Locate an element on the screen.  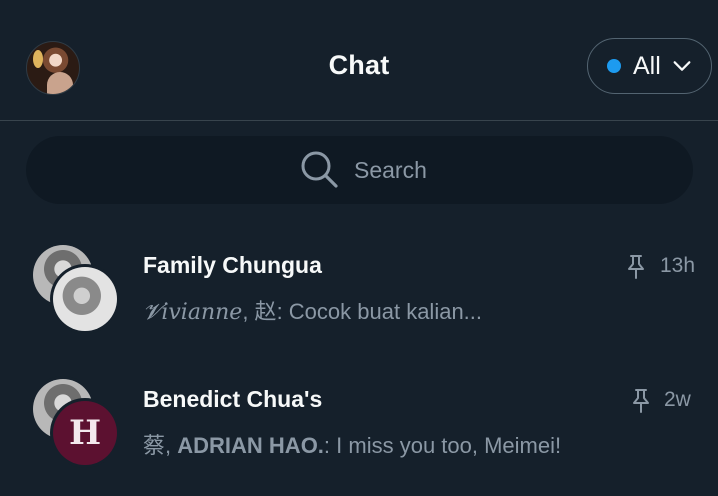
group-avatar-front: H is located at coordinates (85, 433).